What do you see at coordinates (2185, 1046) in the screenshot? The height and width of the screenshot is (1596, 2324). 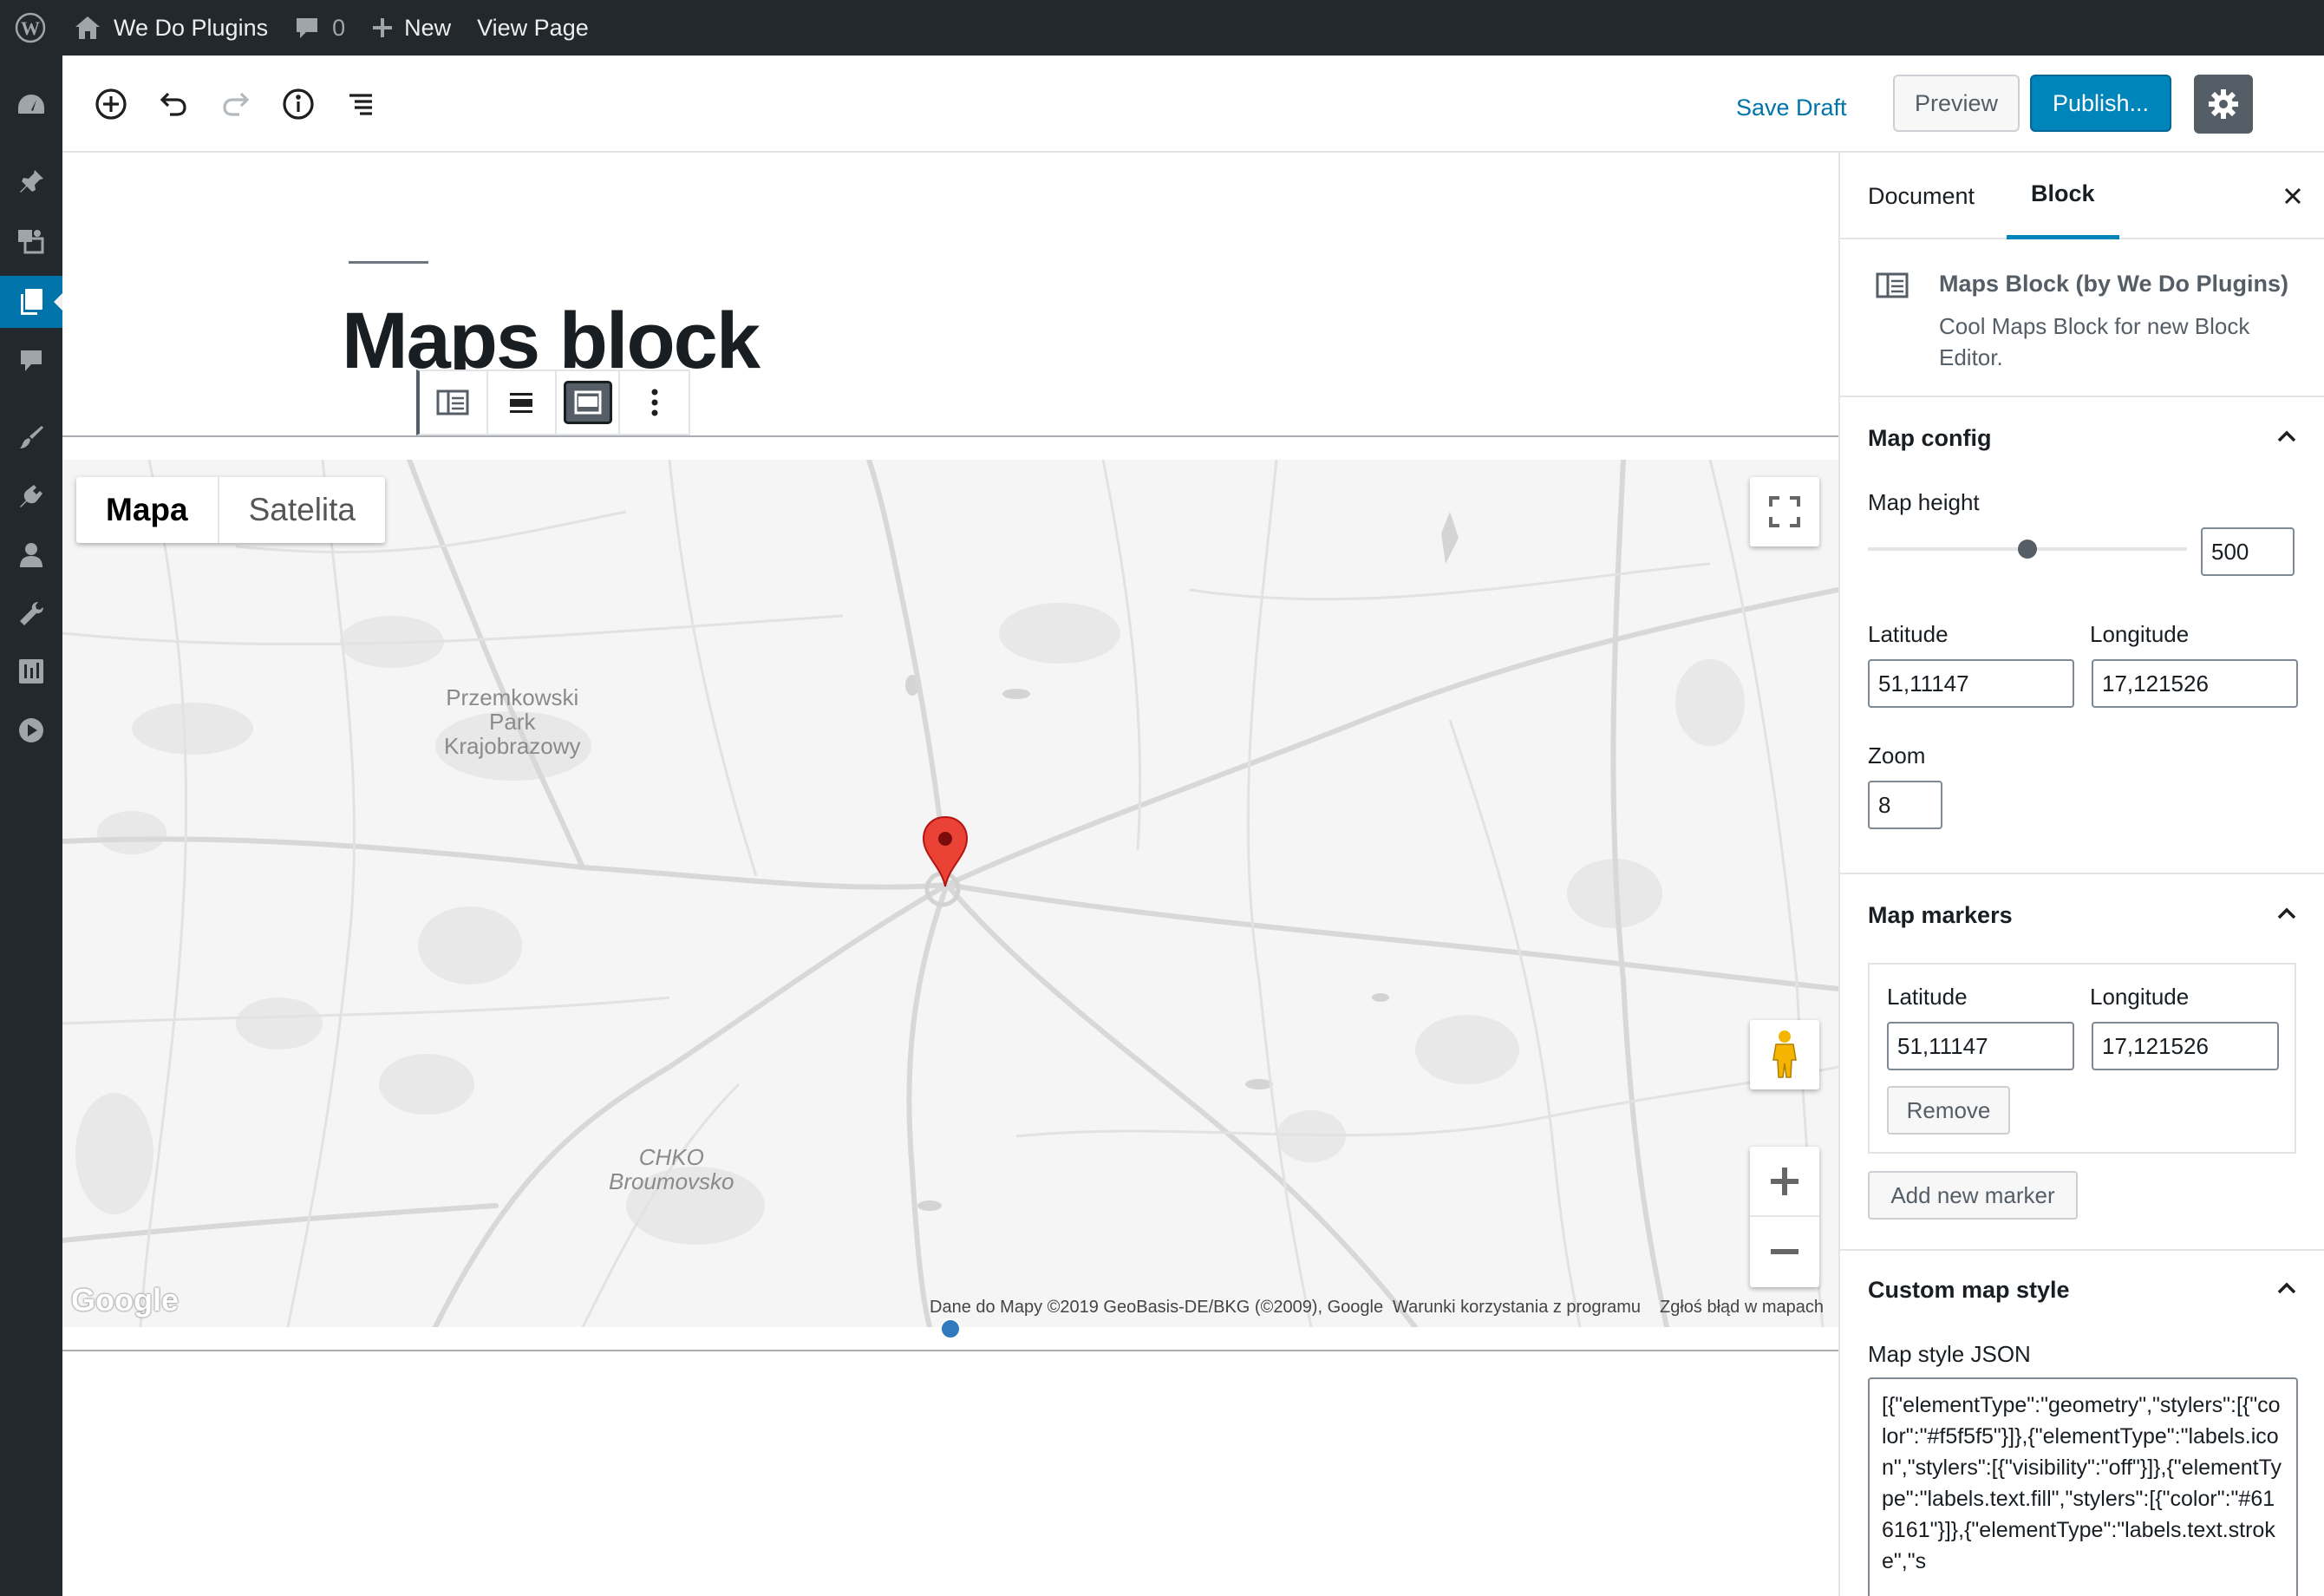 I see `marker-longitude-input: 17,121526` at bounding box center [2185, 1046].